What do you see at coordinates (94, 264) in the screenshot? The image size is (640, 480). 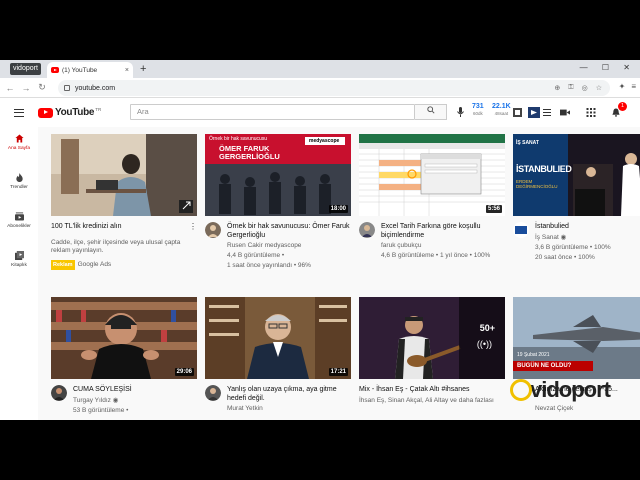 I see `ad-advertiser-name: Google Ads` at bounding box center [94, 264].